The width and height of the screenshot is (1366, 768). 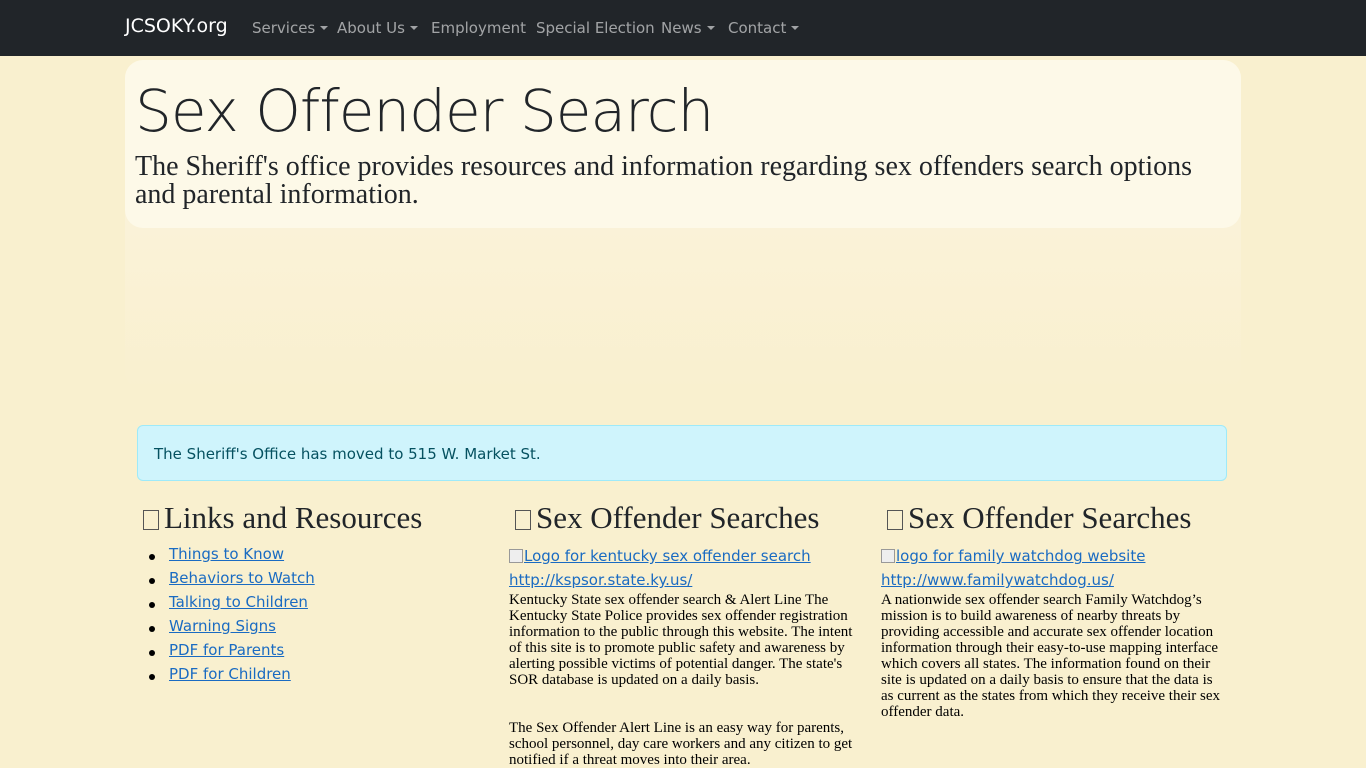 I want to click on watchdog-logo-link: logo for family watchdog website, so click(x=1013, y=556).